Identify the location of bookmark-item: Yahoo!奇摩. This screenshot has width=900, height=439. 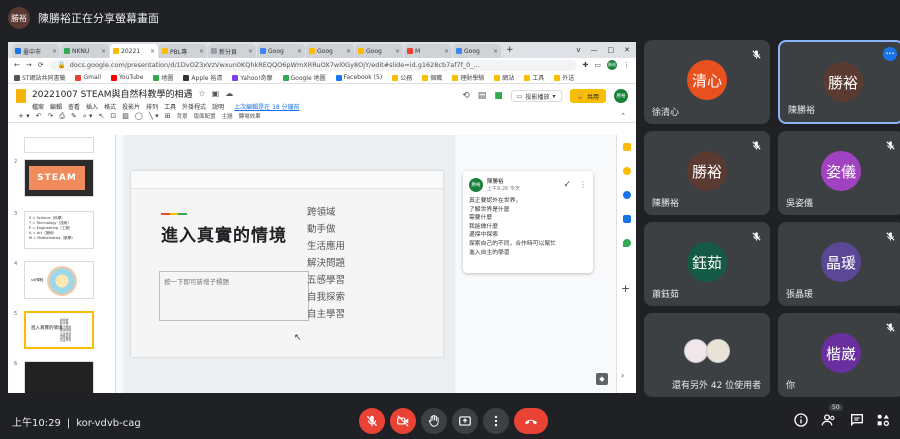
(252, 77).